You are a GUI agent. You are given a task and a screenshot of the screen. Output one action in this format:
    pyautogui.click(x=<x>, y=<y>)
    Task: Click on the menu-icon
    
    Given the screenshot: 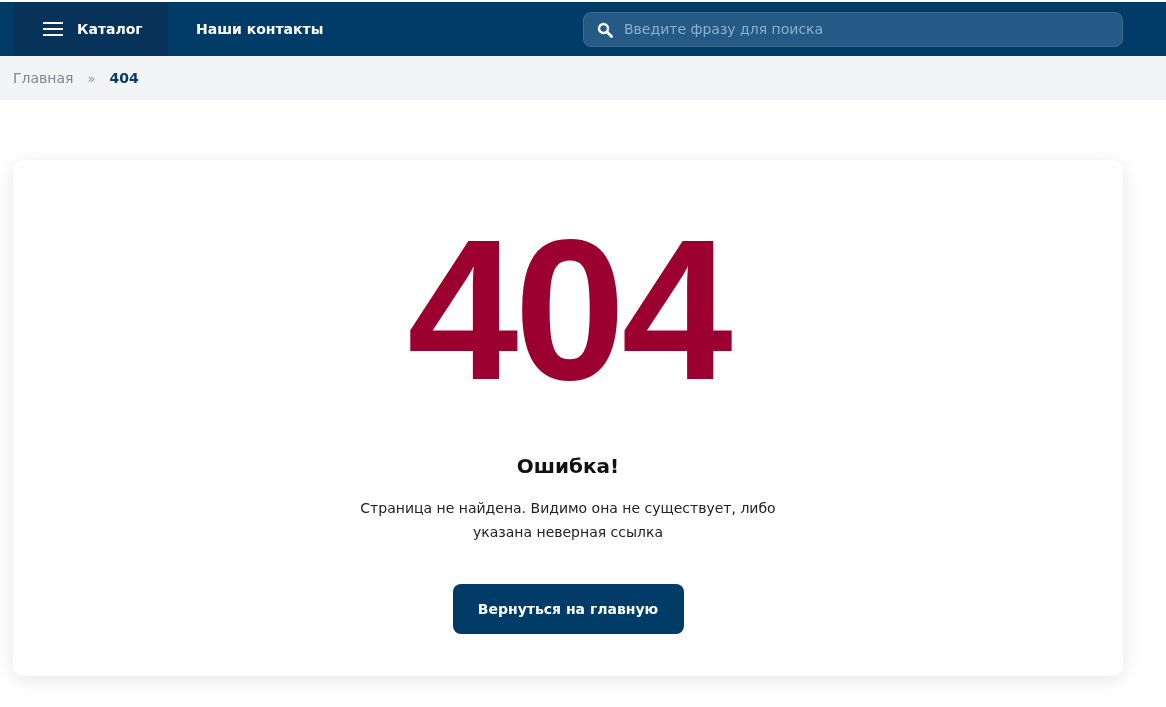 What is the action you would take?
    pyautogui.click(x=53, y=29)
    